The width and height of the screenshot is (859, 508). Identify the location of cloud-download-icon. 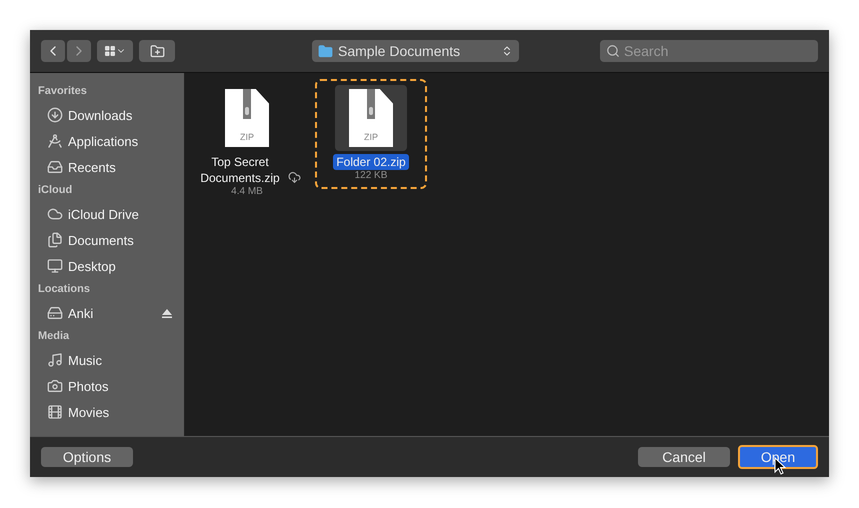
(294, 177).